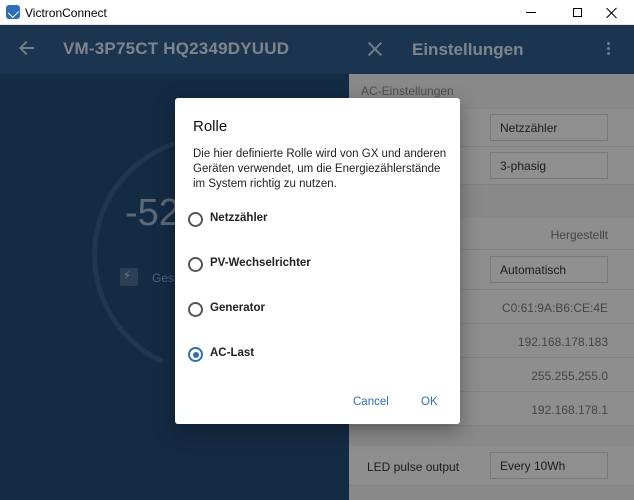  Describe the element at coordinates (371, 402) in the screenshot. I see `cancel-button: Cancel` at that location.